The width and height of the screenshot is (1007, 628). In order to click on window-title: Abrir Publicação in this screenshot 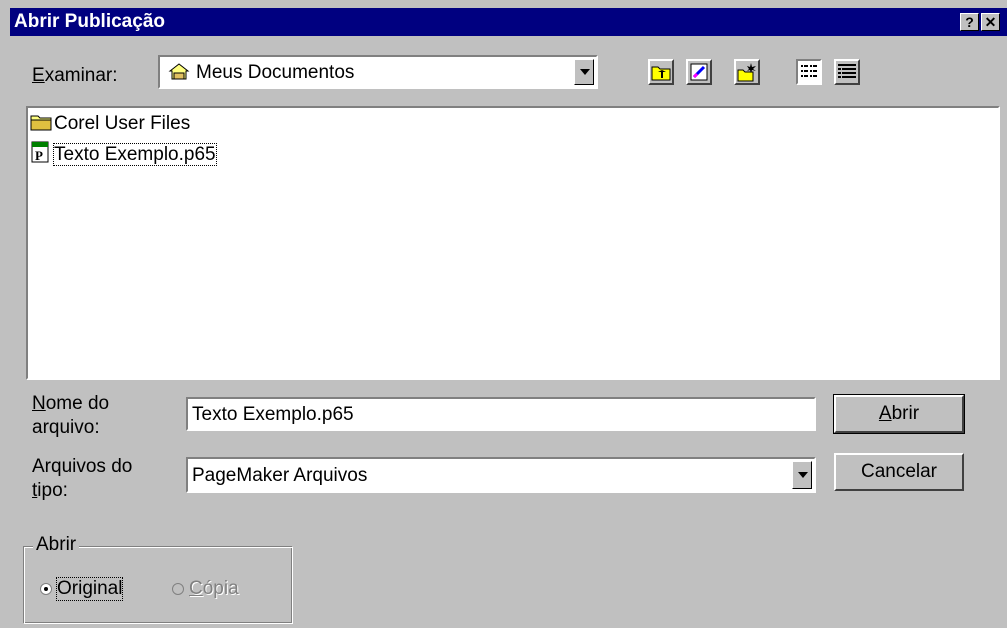, I will do `click(89, 21)`.